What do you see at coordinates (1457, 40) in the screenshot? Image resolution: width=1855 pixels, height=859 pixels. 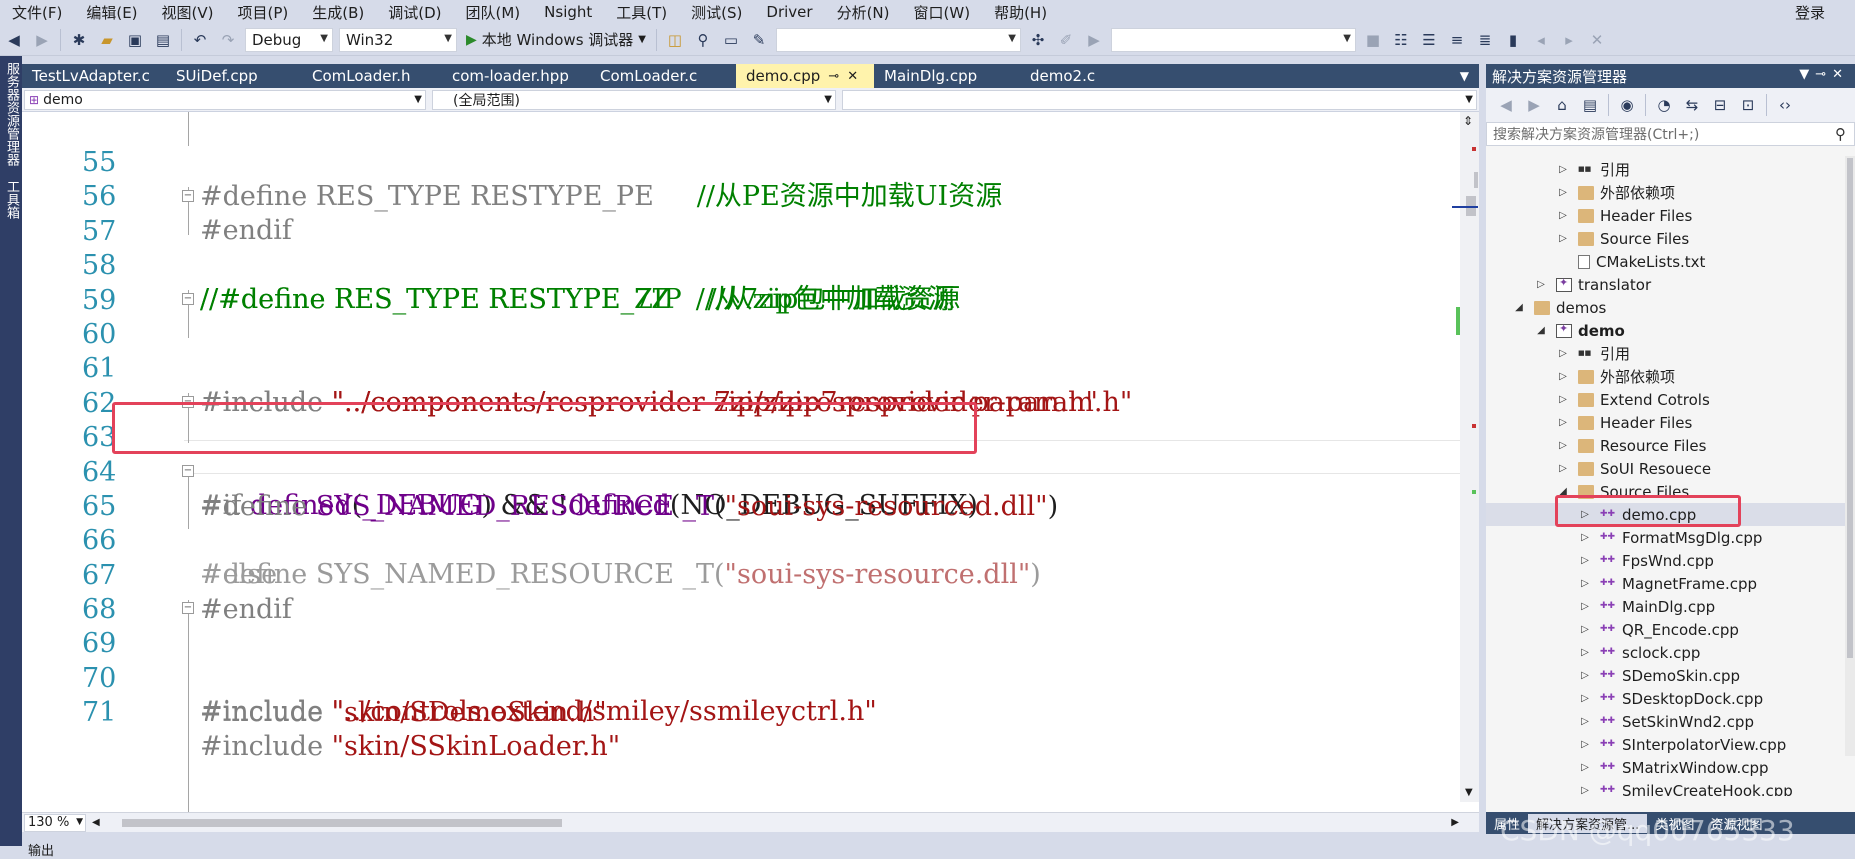 I see `align-icon: ≡` at bounding box center [1457, 40].